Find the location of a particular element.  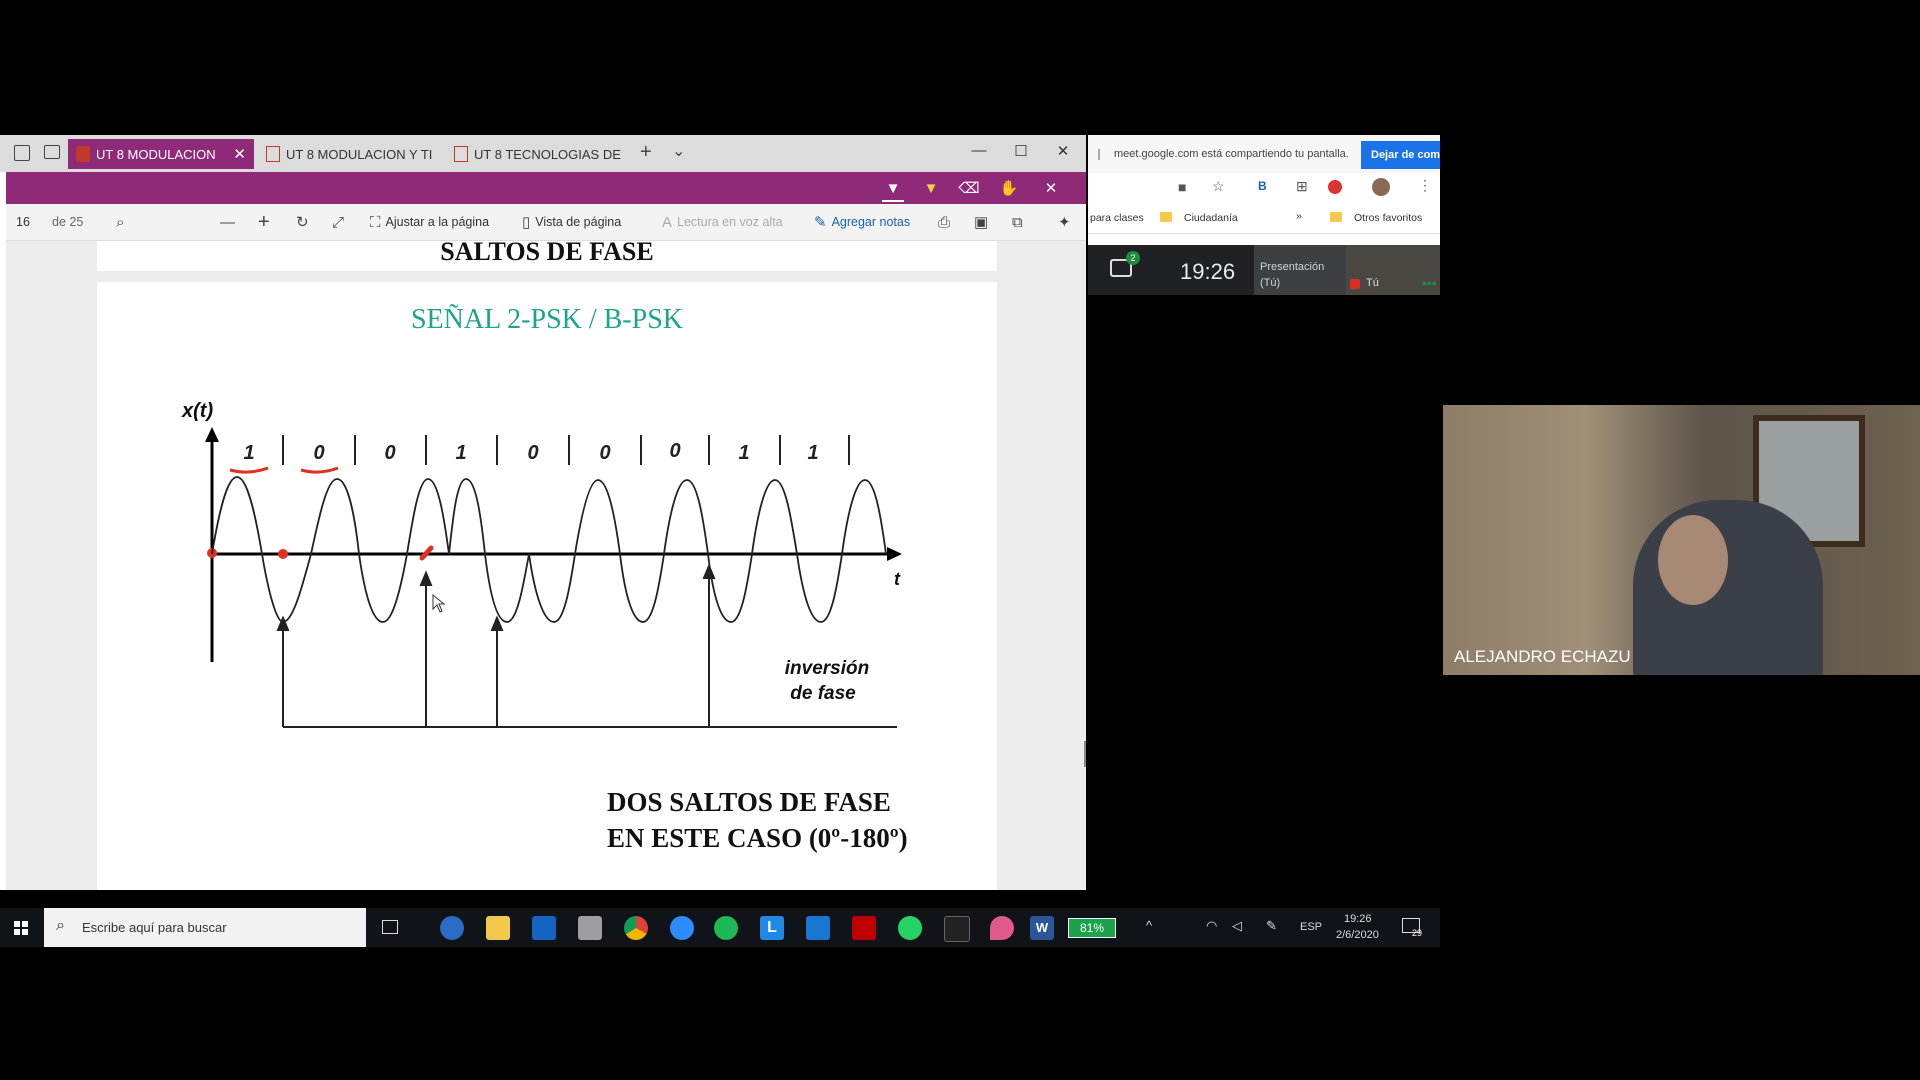

l-app-icon: L is located at coordinates (772, 928).